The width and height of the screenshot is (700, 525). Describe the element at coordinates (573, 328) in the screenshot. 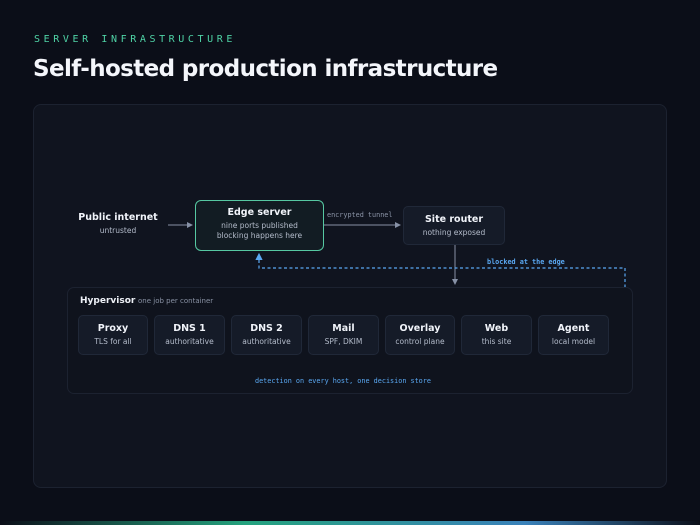

I see `container-title: Agent` at that location.